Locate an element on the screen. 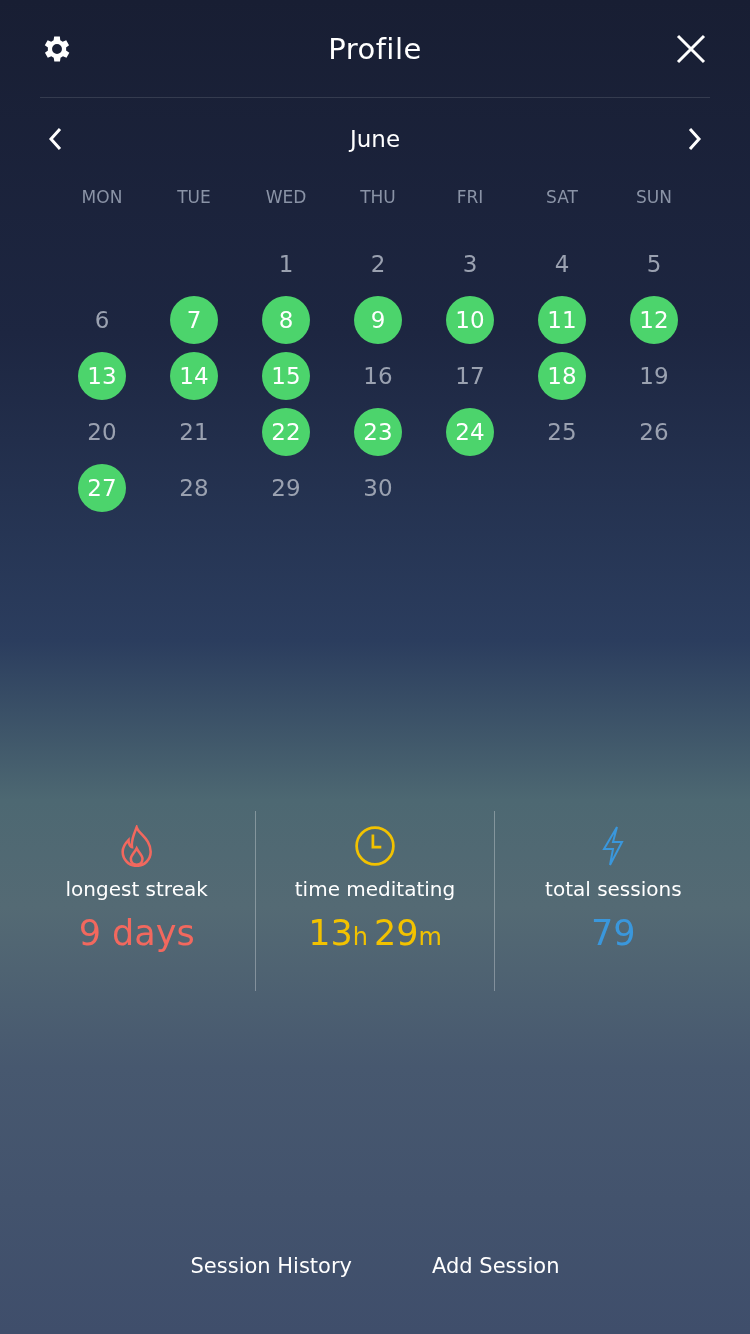  weekday-label: THU is located at coordinates (378, 197).